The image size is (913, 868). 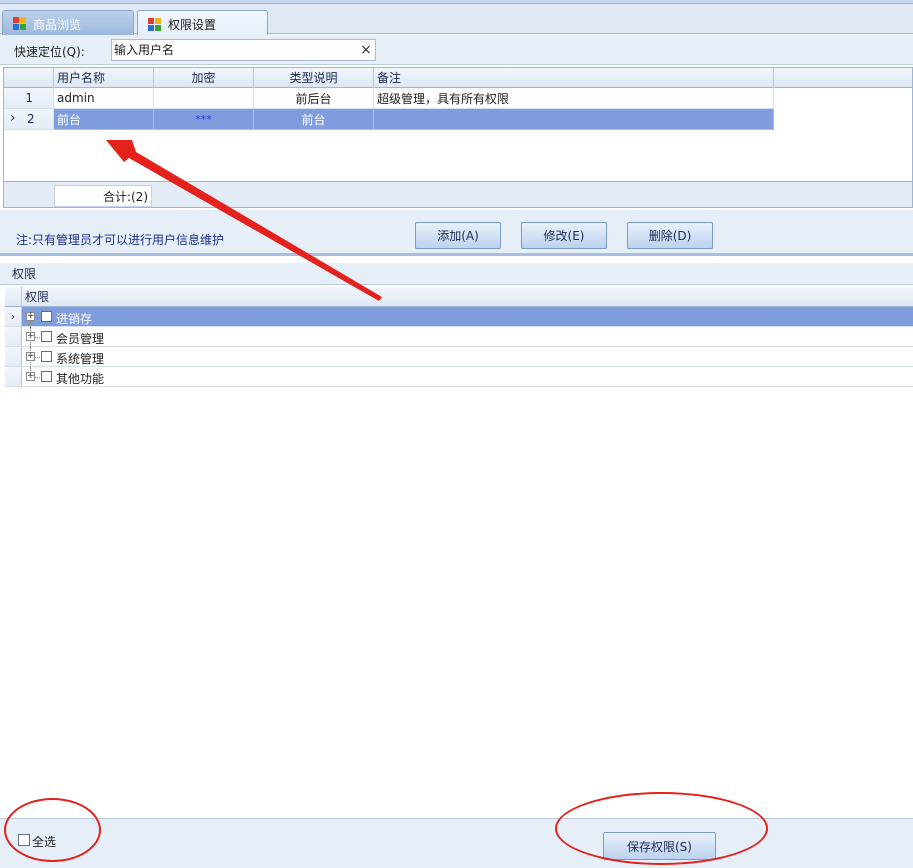 I want to click on annotation-layer, so click(x=244, y=220).